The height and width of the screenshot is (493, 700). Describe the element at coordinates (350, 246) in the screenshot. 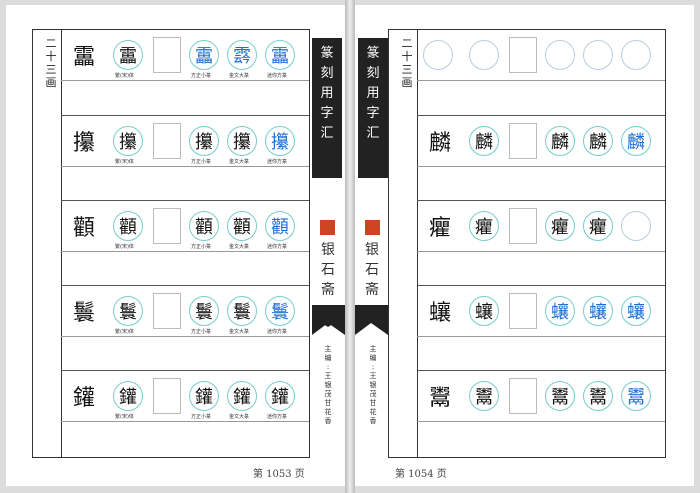

I see `book-gutter` at that location.